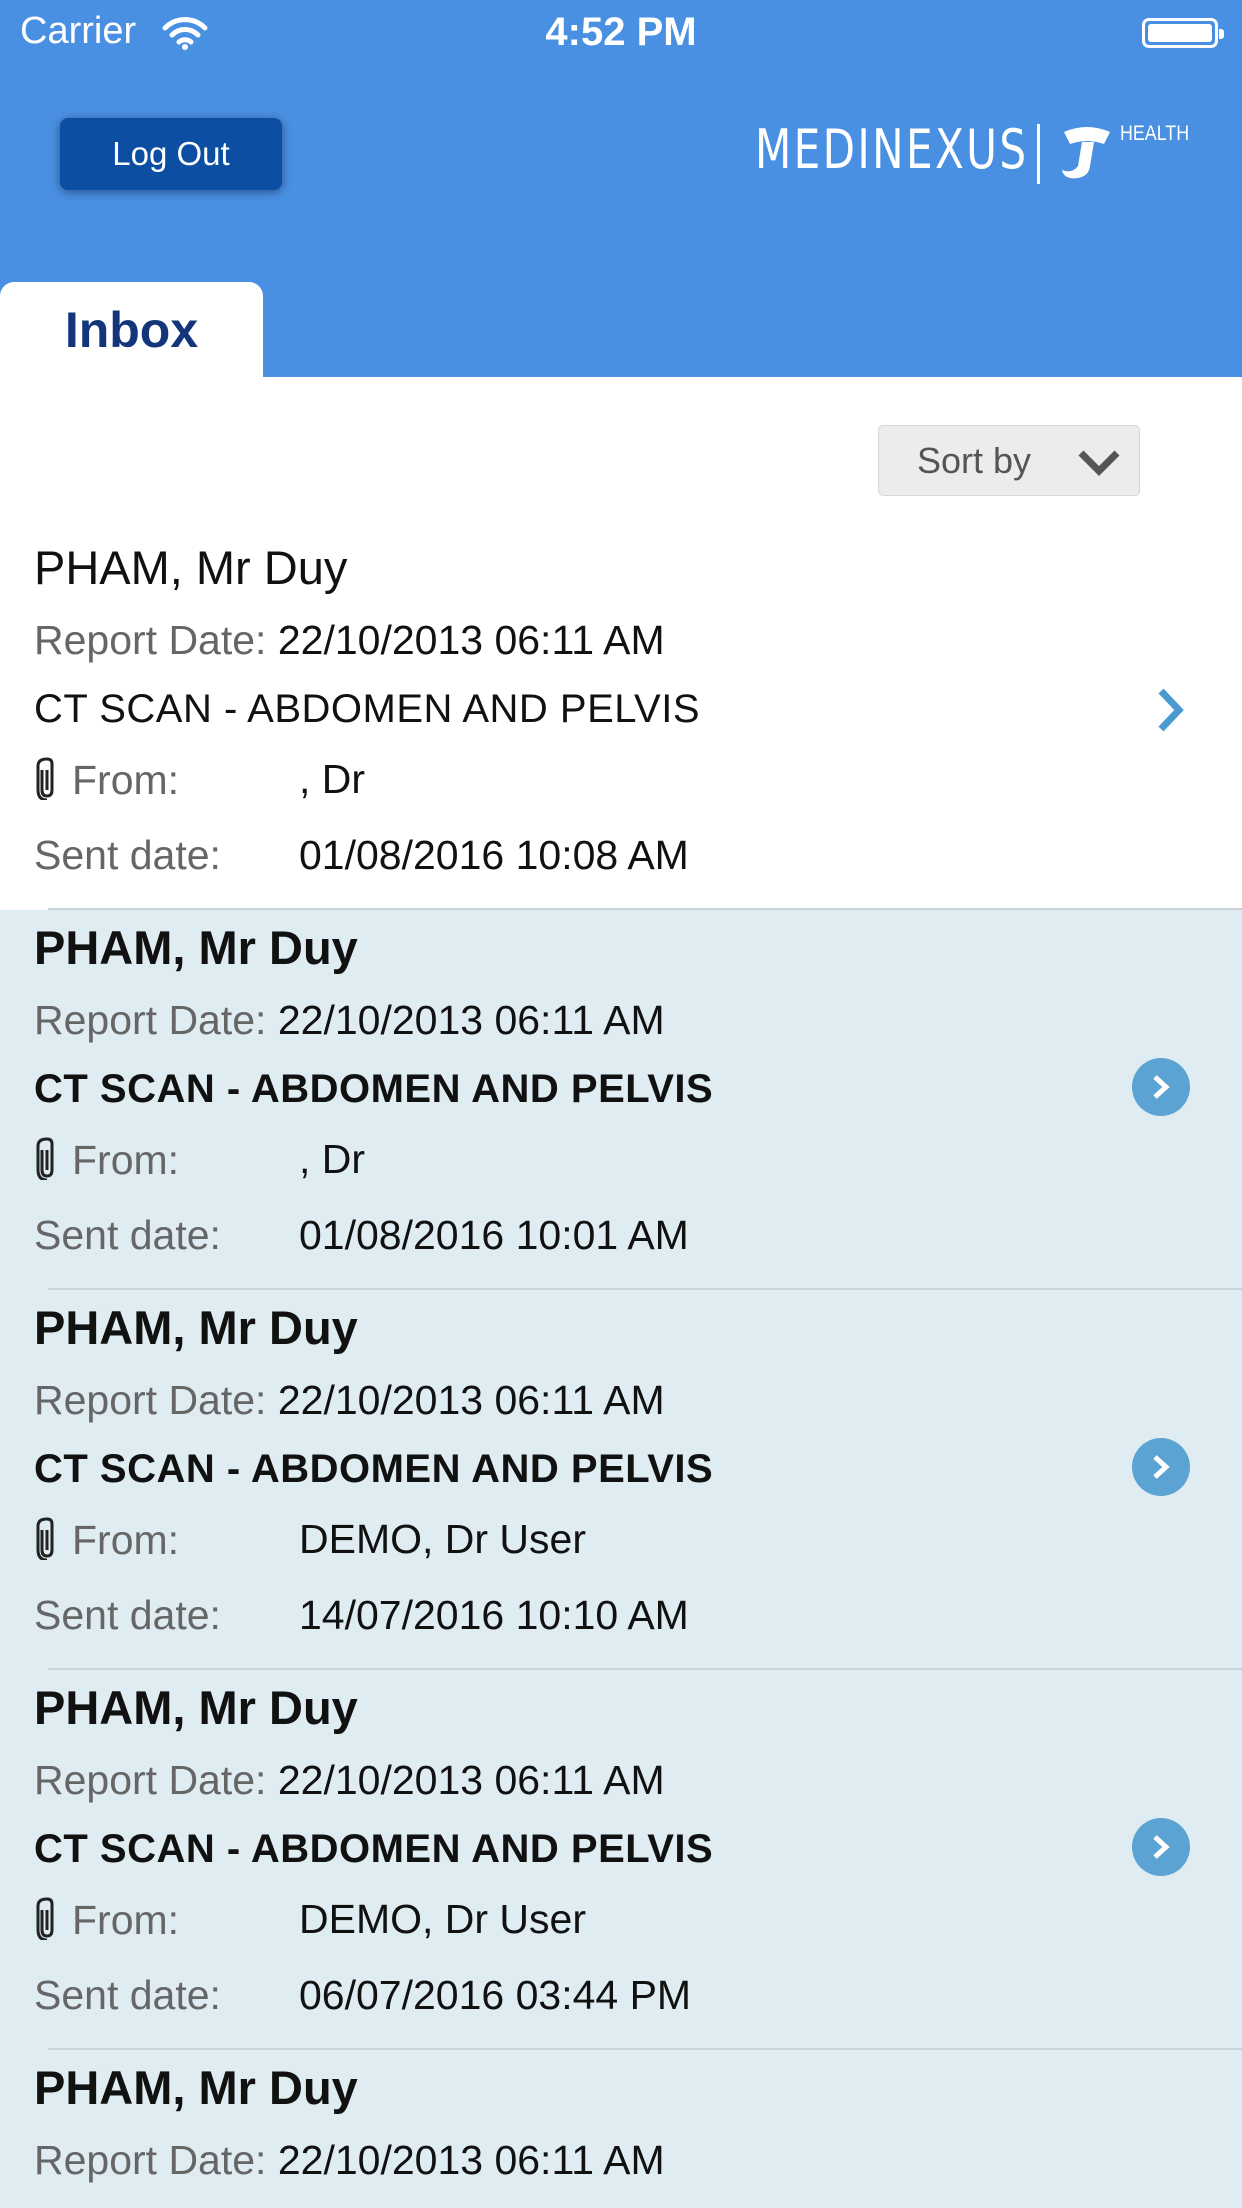  Describe the element at coordinates (495, 1995) in the screenshot. I see `sent-date-value: 06/07/2016 03:44 PM` at that location.